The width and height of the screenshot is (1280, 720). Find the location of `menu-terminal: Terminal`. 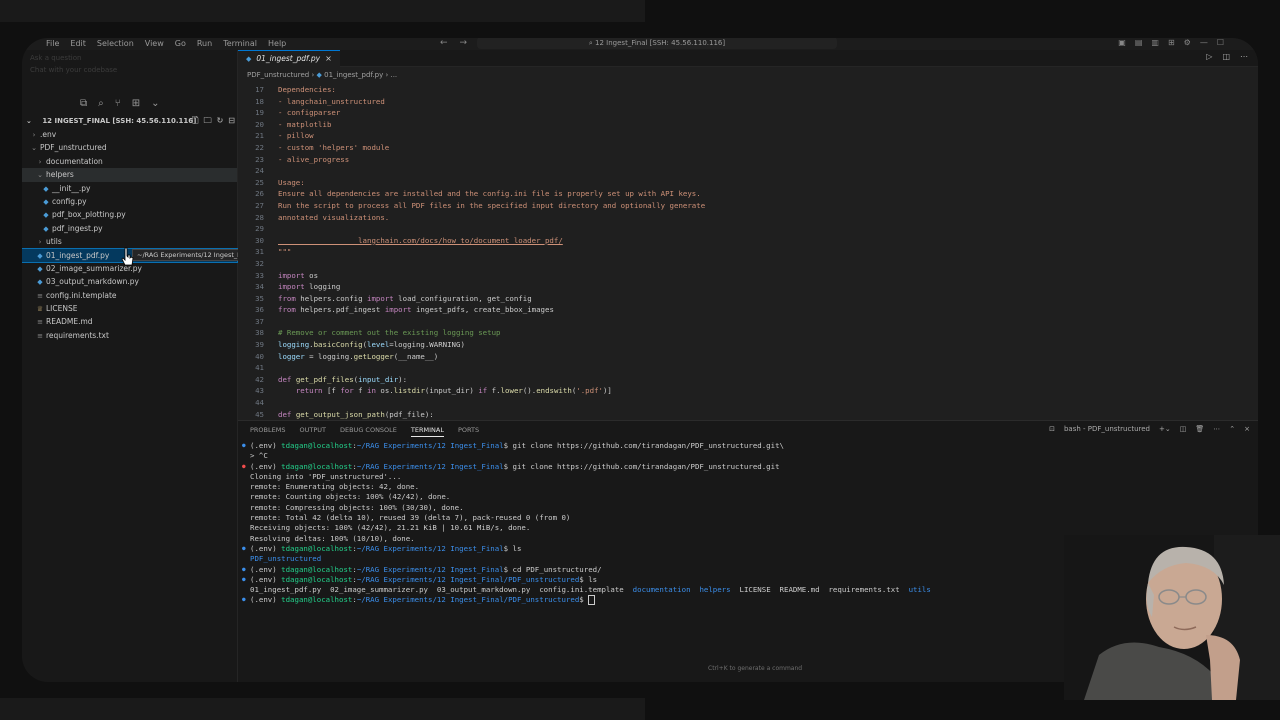

menu-terminal: Terminal is located at coordinates (240, 43).